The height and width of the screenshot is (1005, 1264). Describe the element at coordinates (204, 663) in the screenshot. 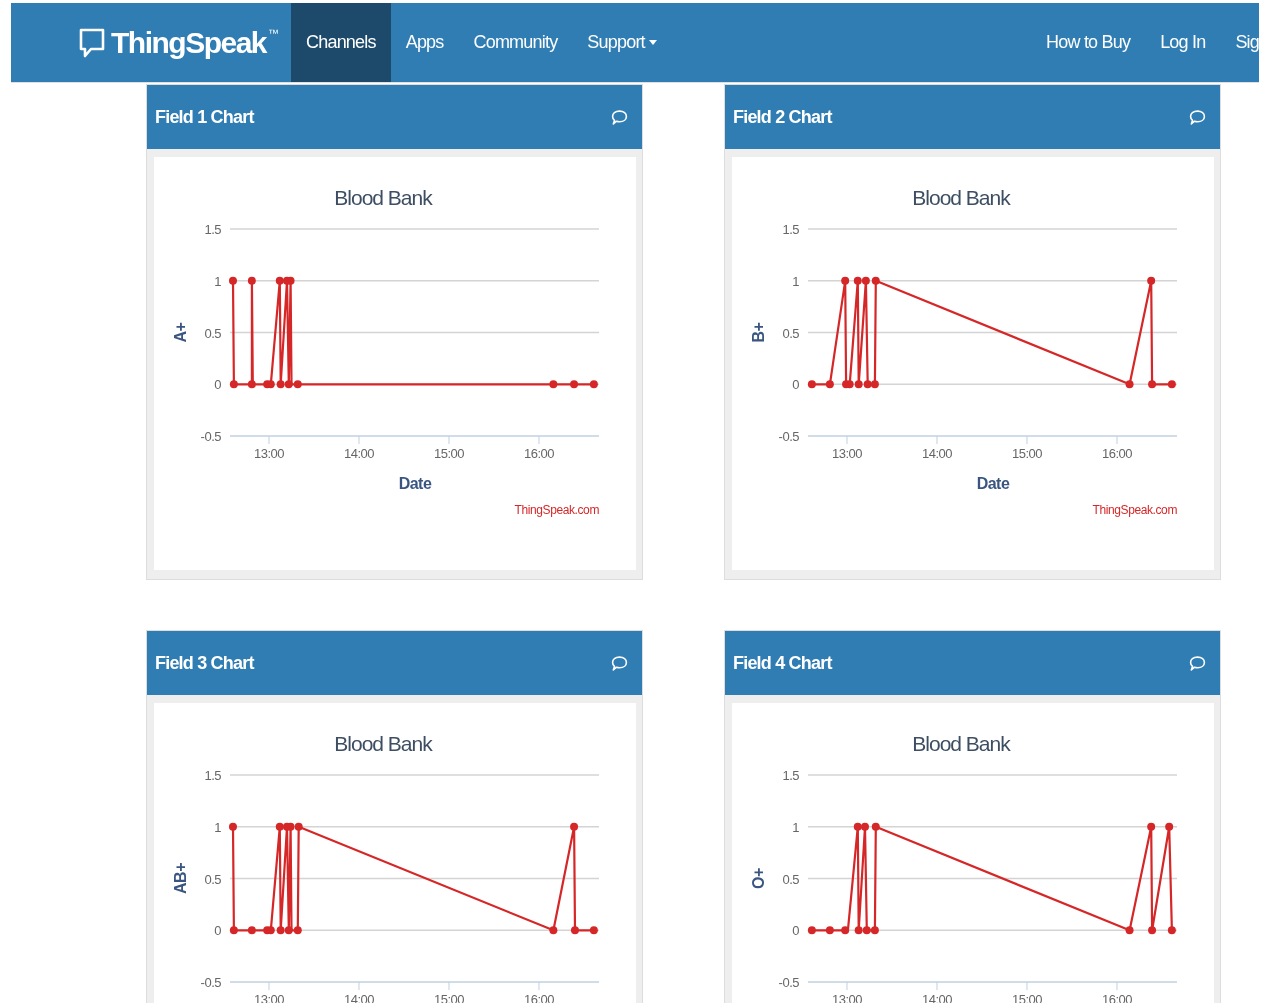

I see `card-title: Field 3 Chart` at that location.